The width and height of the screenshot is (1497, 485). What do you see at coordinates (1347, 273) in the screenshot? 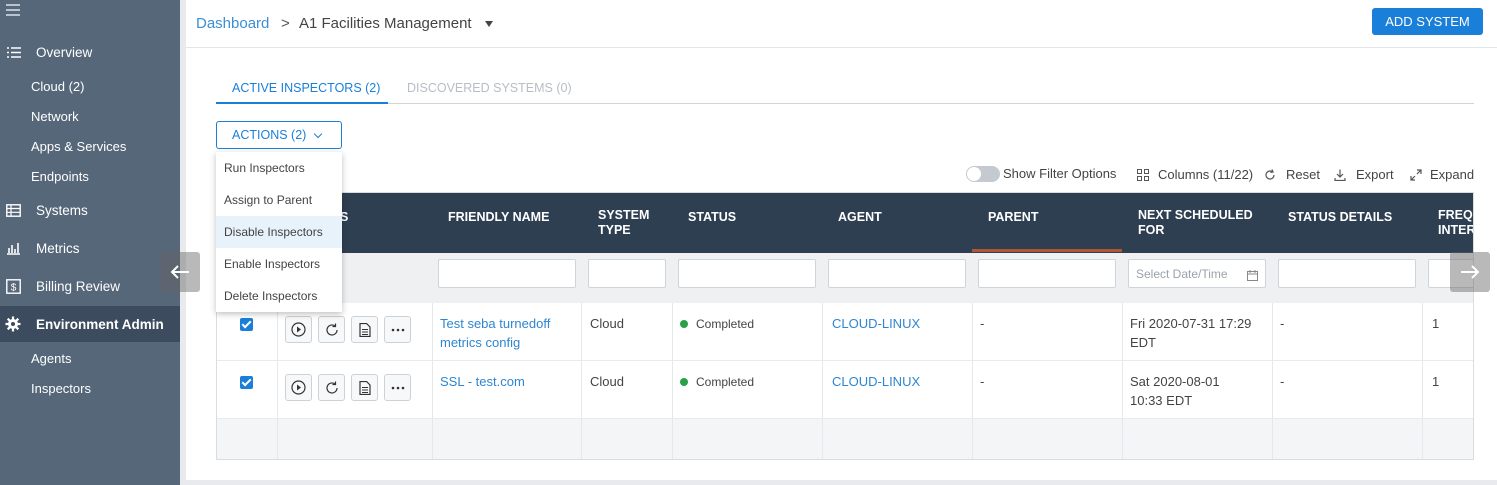
I see `filter-status-details` at bounding box center [1347, 273].